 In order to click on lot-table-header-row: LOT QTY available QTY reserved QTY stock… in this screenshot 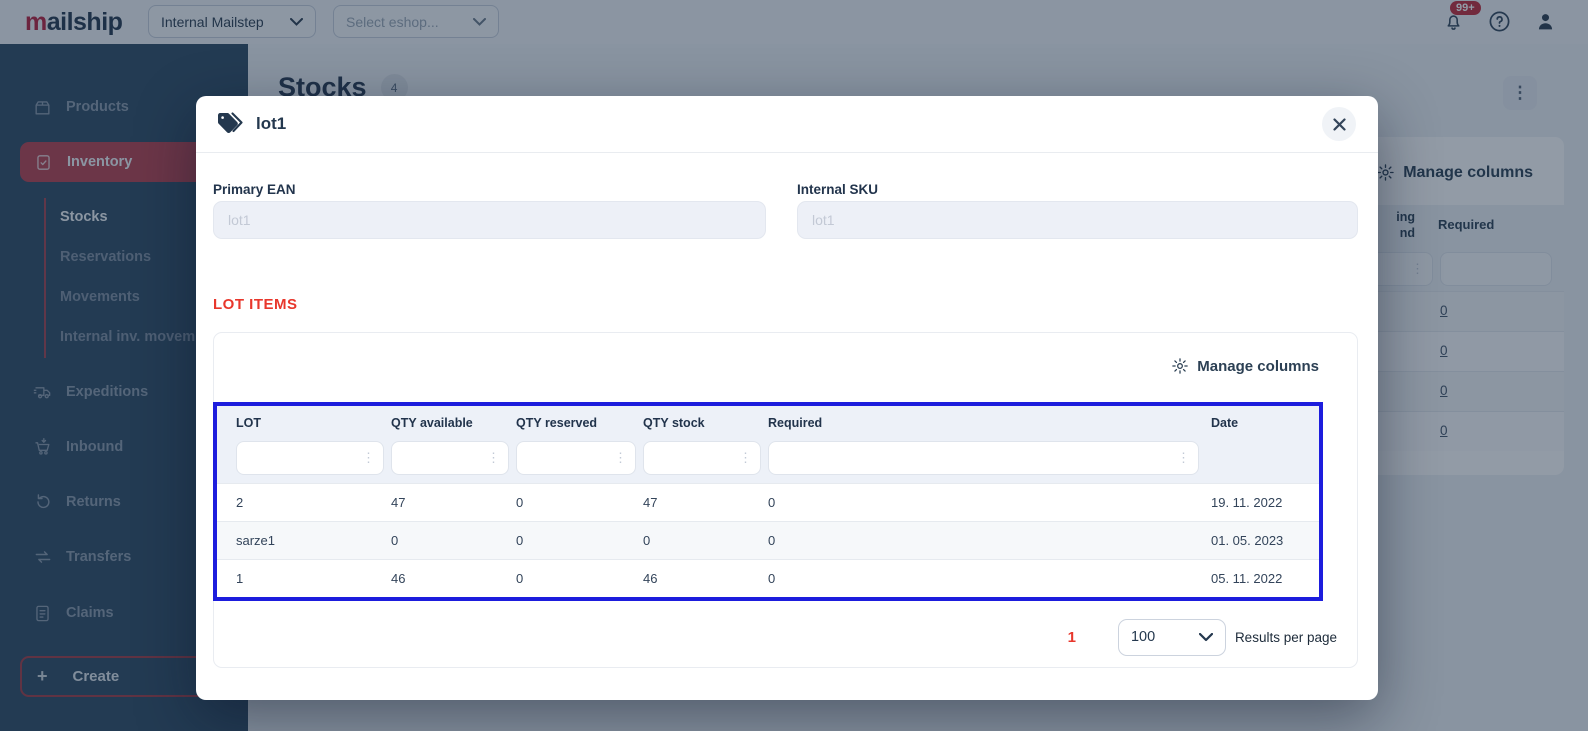, I will do `click(768, 422)`.